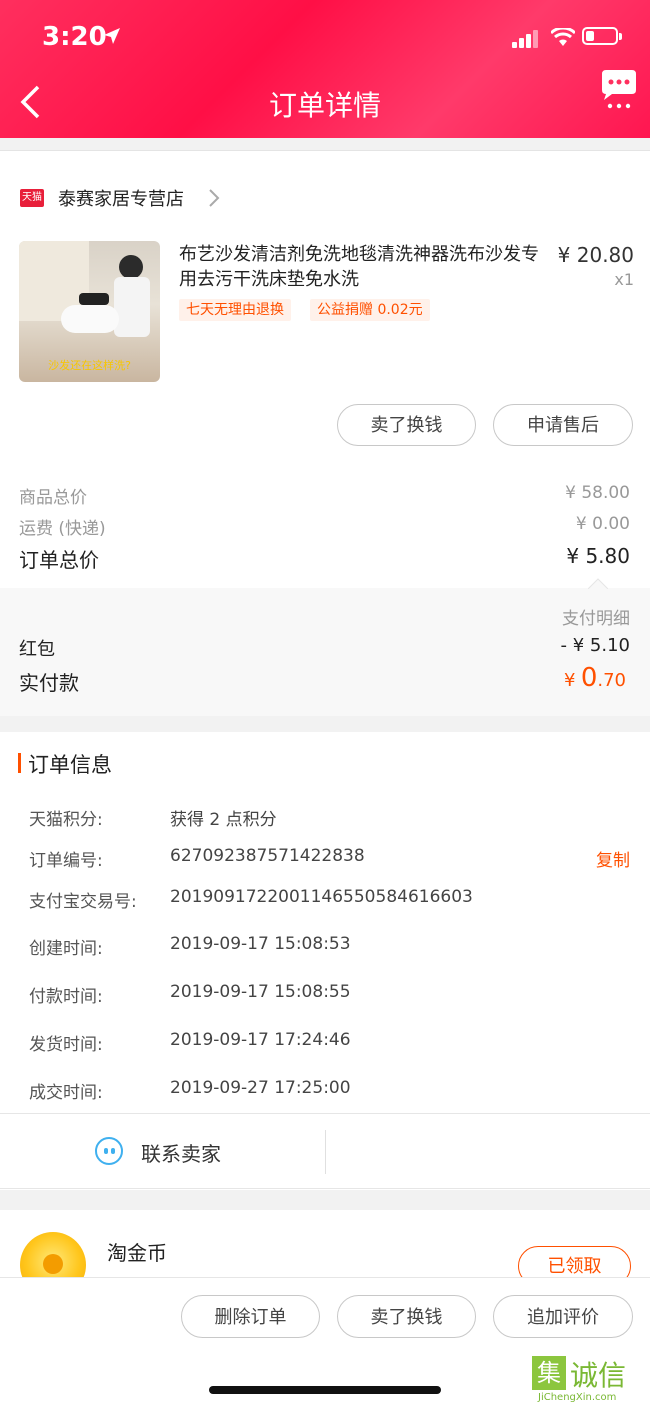 Image resolution: width=650 pixels, height=1407 pixels. What do you see at coordinates (223, 820) in the screenshot?
I see `points-value: 获得 2 点积分` at bounding box center [223, 820].